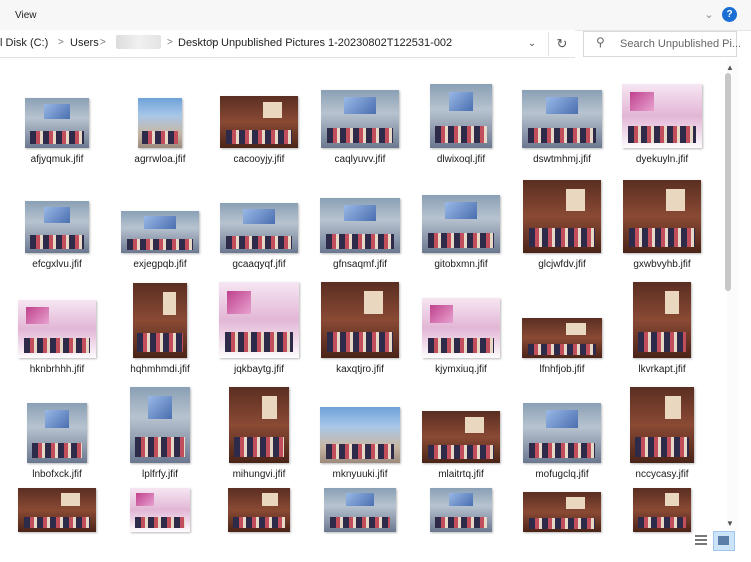  I want to click on refresh-icon: ↻, so click(561, 44).